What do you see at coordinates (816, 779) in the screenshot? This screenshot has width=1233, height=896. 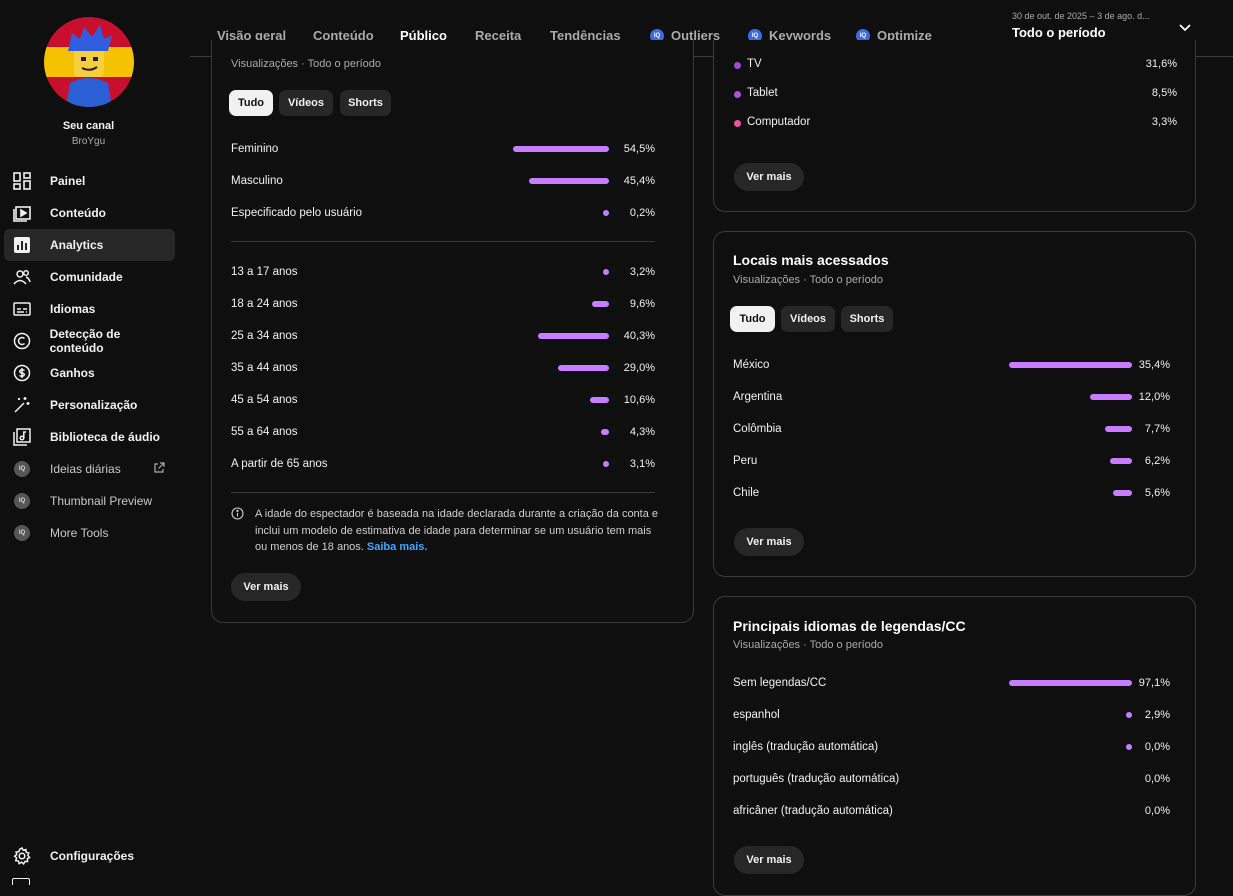 I see `row-label: português (tradução automática)` at bounding box center [816, 779].